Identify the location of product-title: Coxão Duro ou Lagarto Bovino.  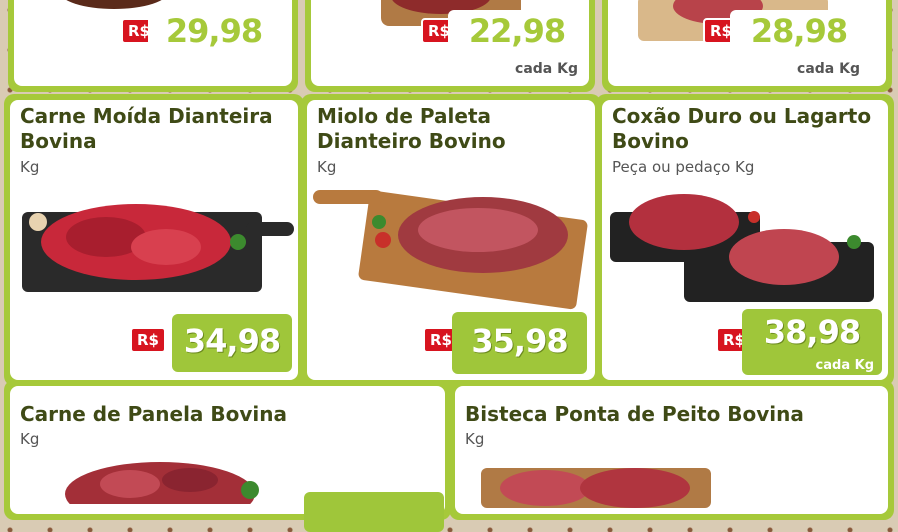
(742, 128).